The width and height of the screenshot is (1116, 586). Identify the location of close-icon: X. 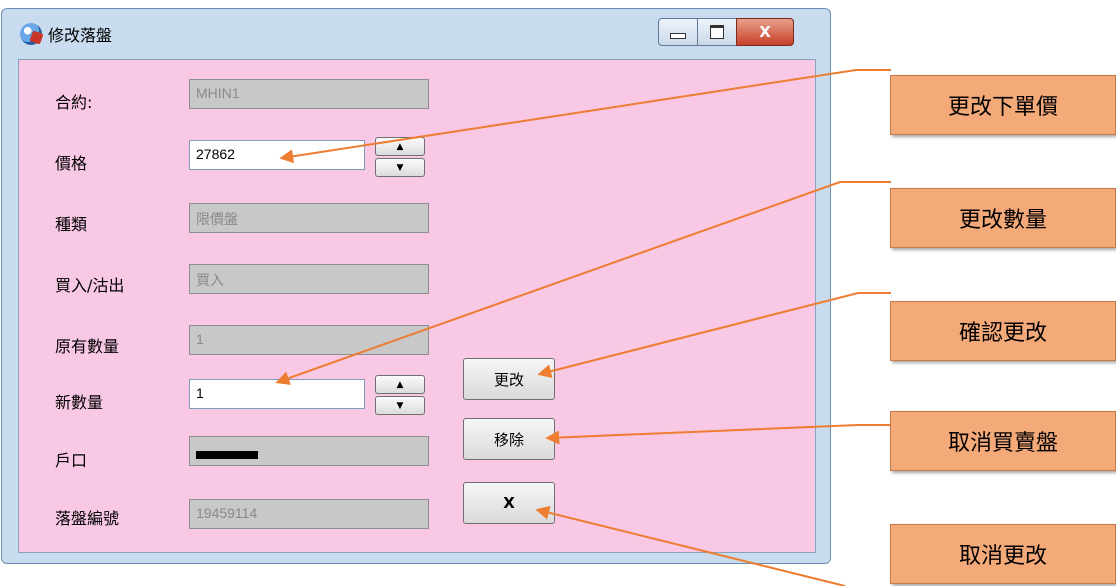
(765, 32).